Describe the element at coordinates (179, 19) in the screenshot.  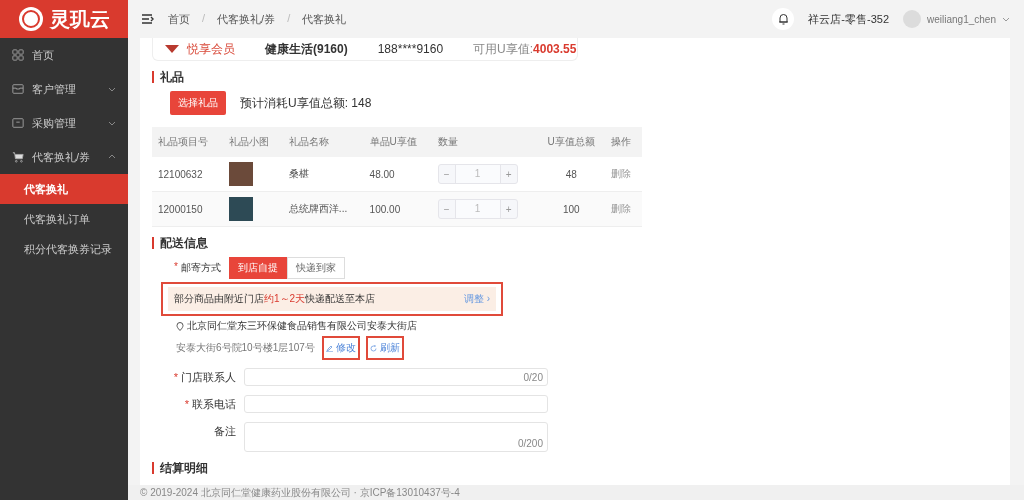
I see `breadcrumb-link: 首页` at that location.